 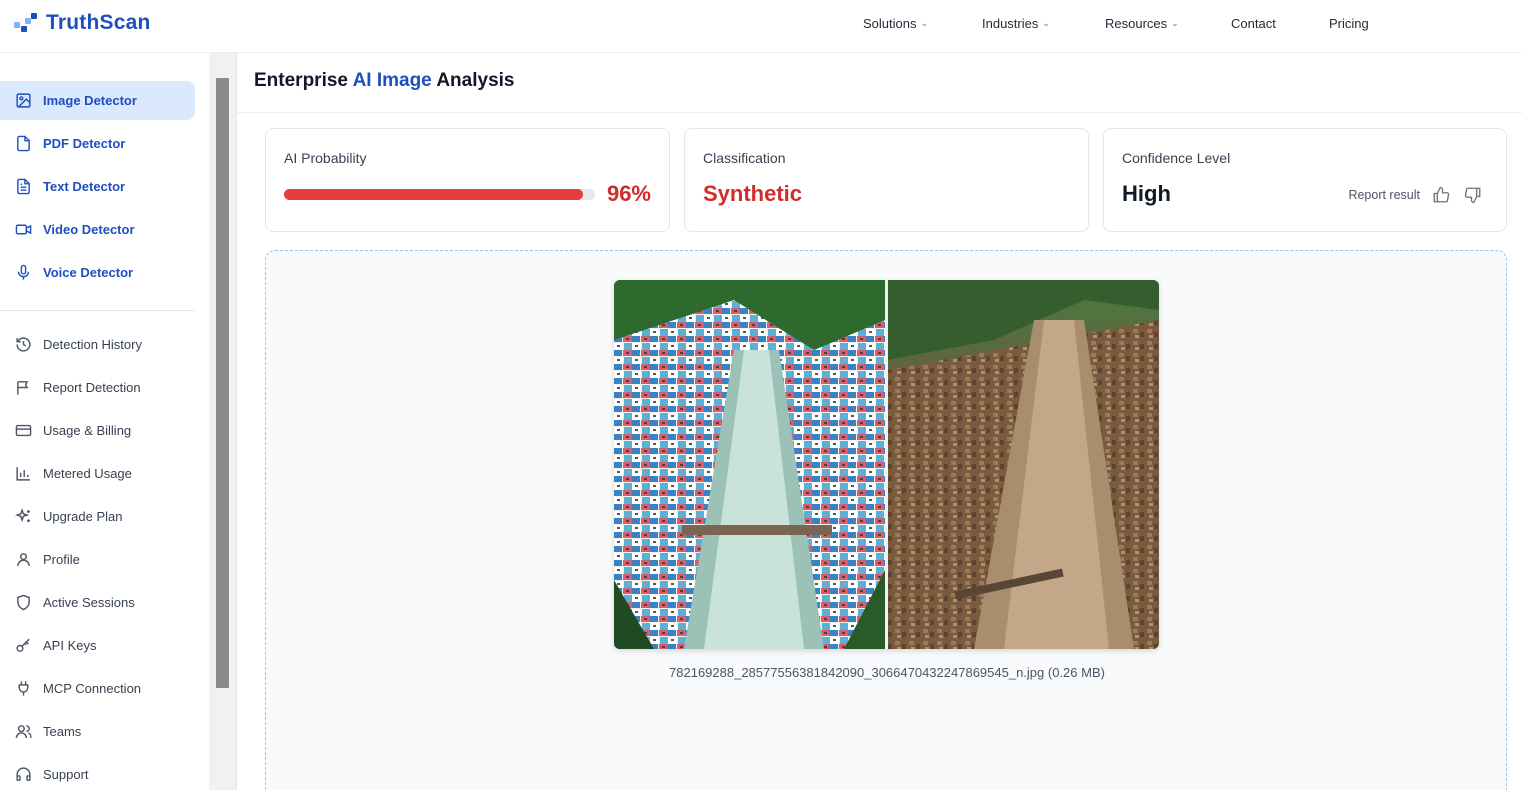 What do you see at coordinates (23, 732) in the screenshot?
I see `users-icon` at bounding box center [23, 732].